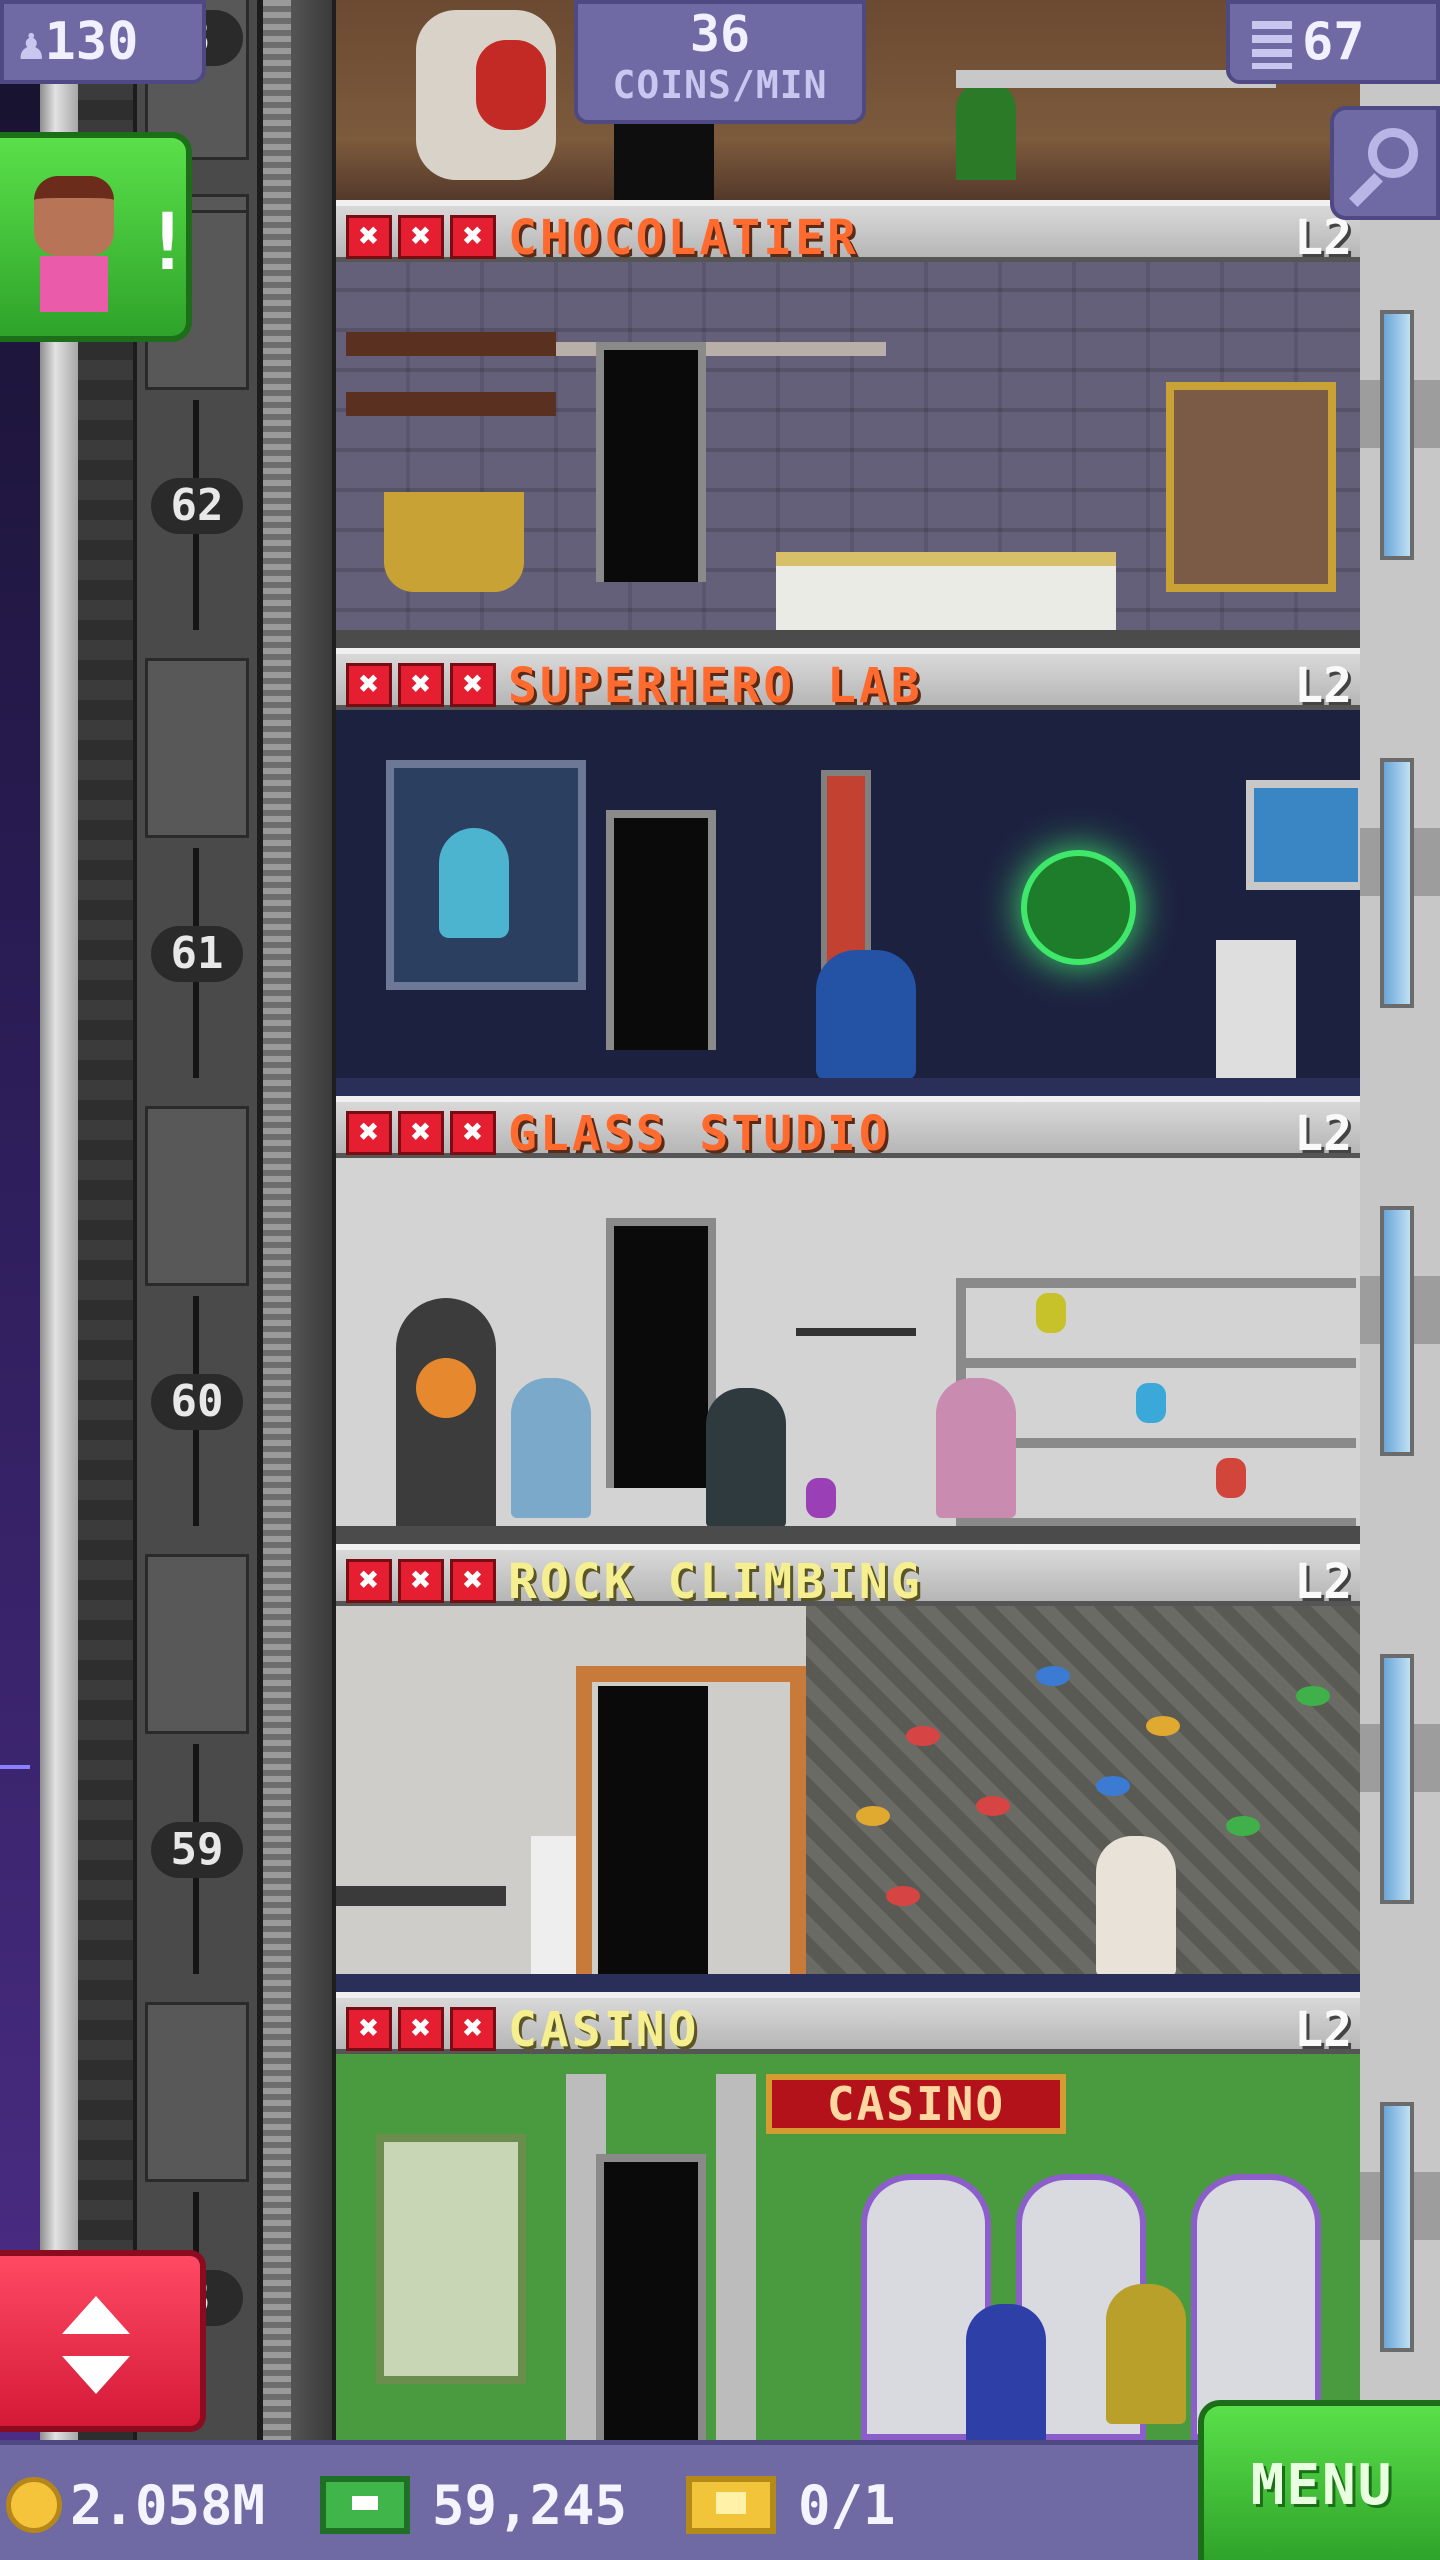  I want to click on menu-button: MENU, so click(1319, 2480).